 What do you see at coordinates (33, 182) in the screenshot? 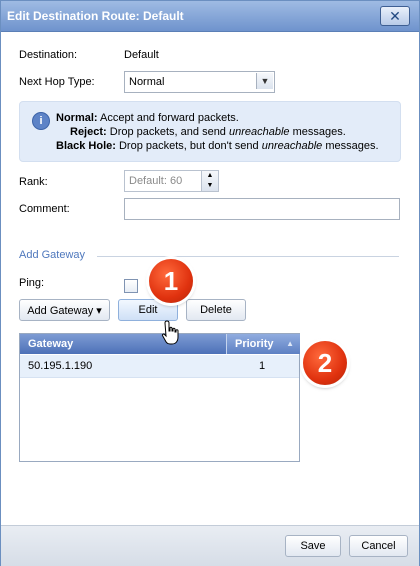
I see `rank-label: Rank:` at bounding box center [33, 182].